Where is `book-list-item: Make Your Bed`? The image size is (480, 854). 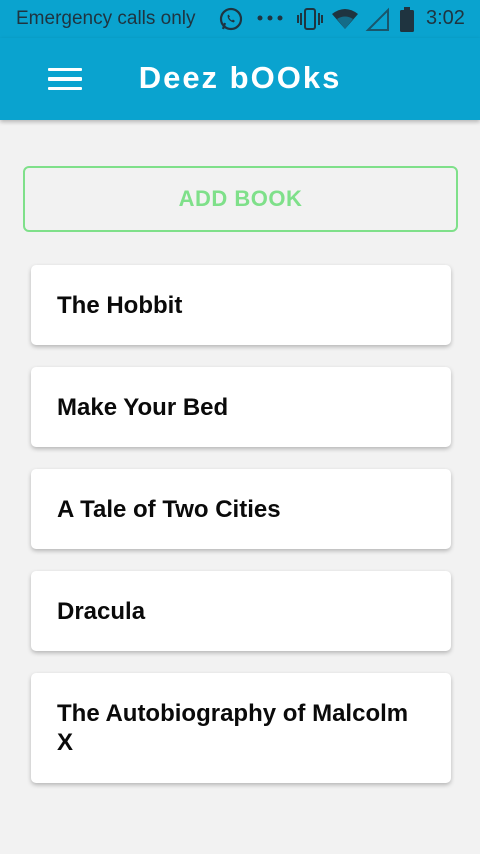
book-list-item: Make Your Bed is located at coordinates (241, 407).